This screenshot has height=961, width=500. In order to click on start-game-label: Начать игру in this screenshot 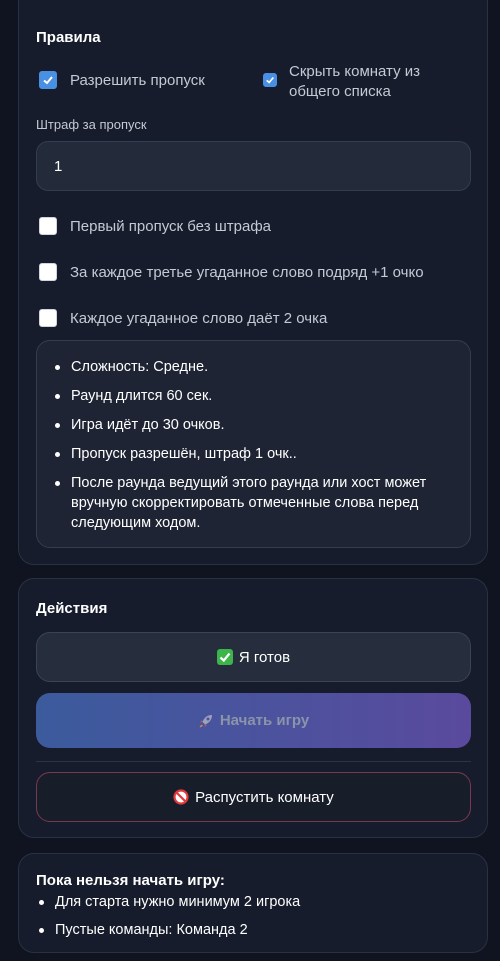, I will do `click(264, 720)`.